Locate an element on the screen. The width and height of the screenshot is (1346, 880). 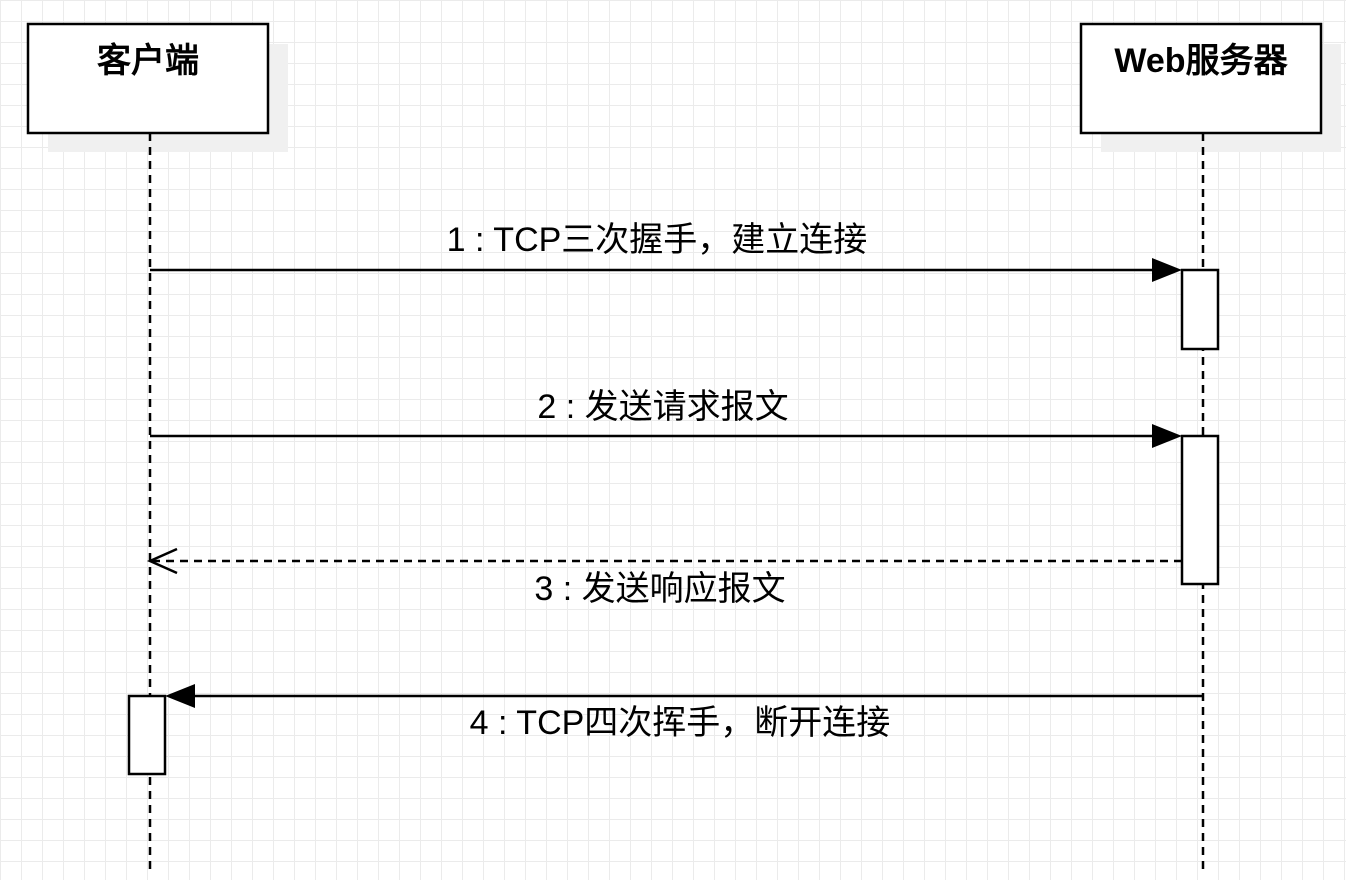
message-2-arrowhead is located at coordinates (1167, 436).